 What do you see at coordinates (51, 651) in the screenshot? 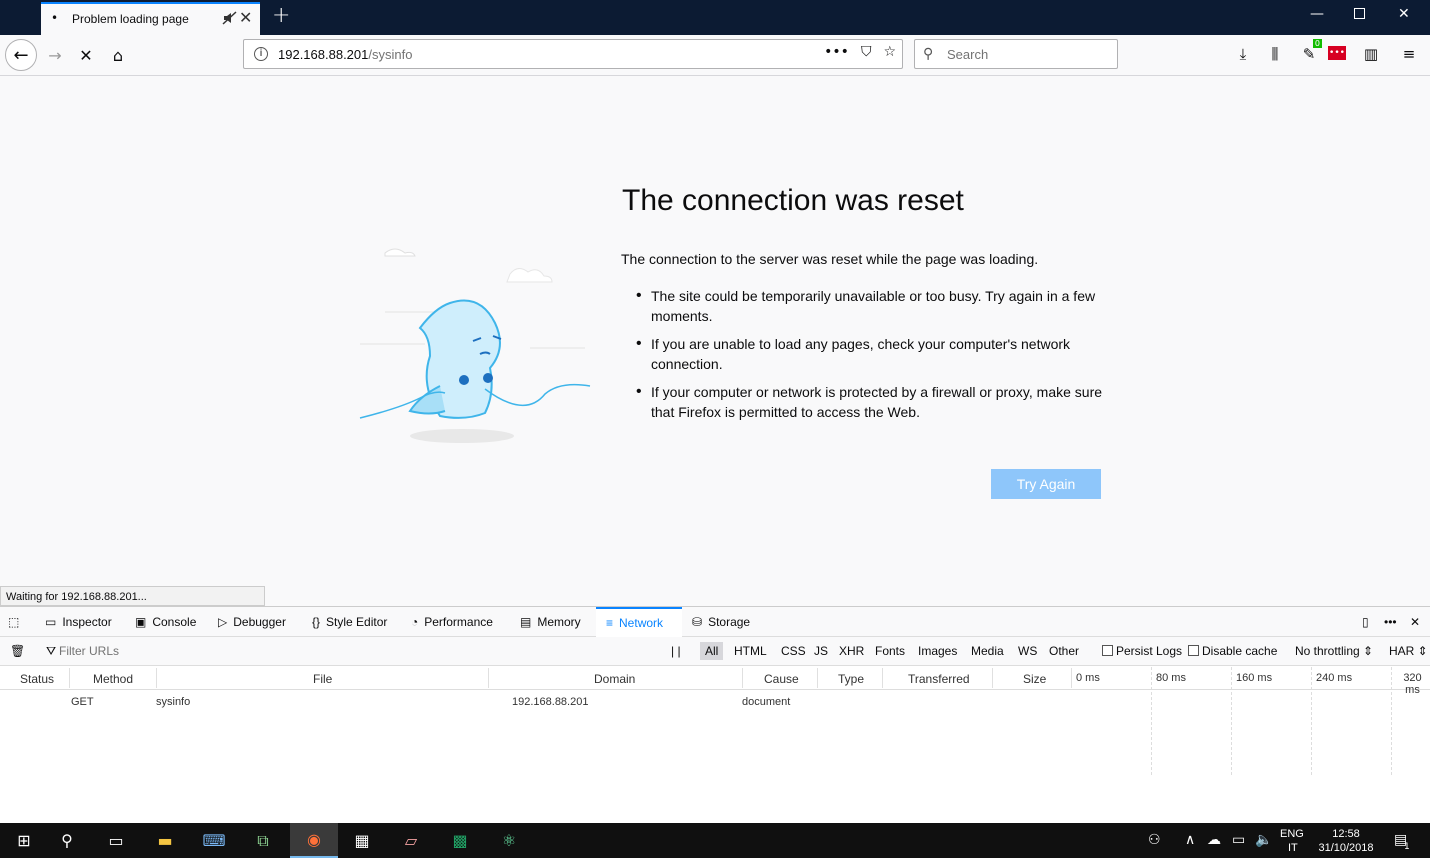
I see `filter-icon: ⛛` at bounding box center [51, 651].